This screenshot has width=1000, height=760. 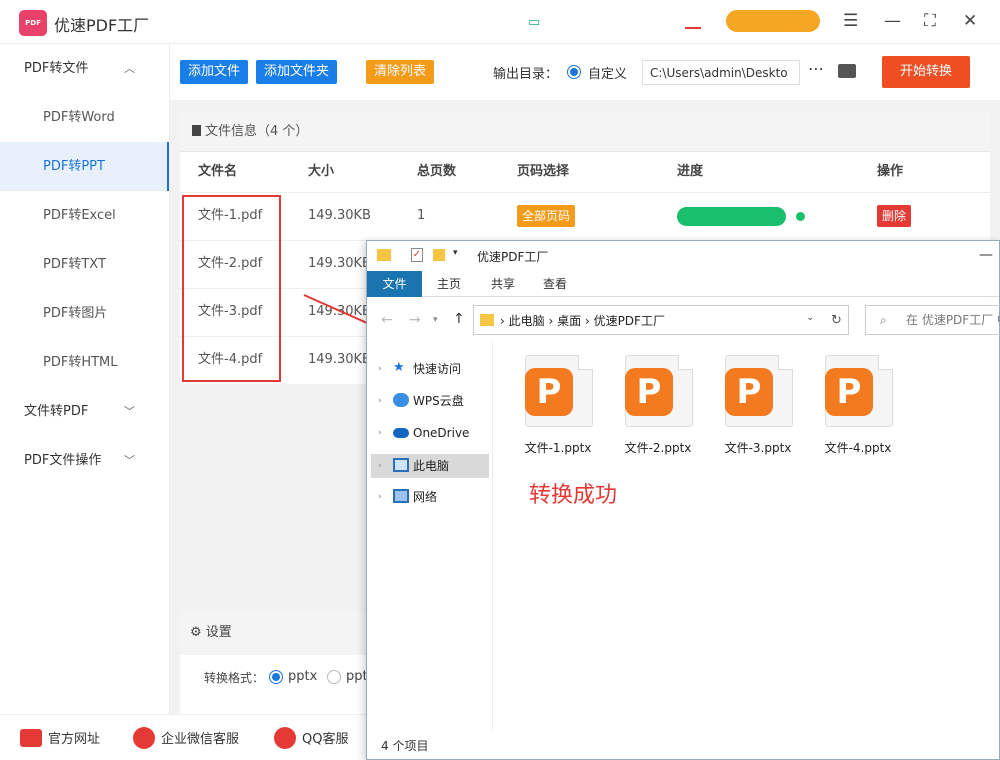 What do you see at coordinates (558, 448) in the screenshot?
I see `file-name: 文件-1.pptx` at bounding box center [558, 448].